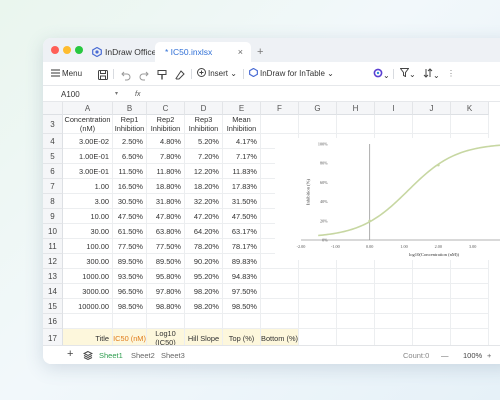  I want to click on table-cell: 96.50%, so click(130, 291).